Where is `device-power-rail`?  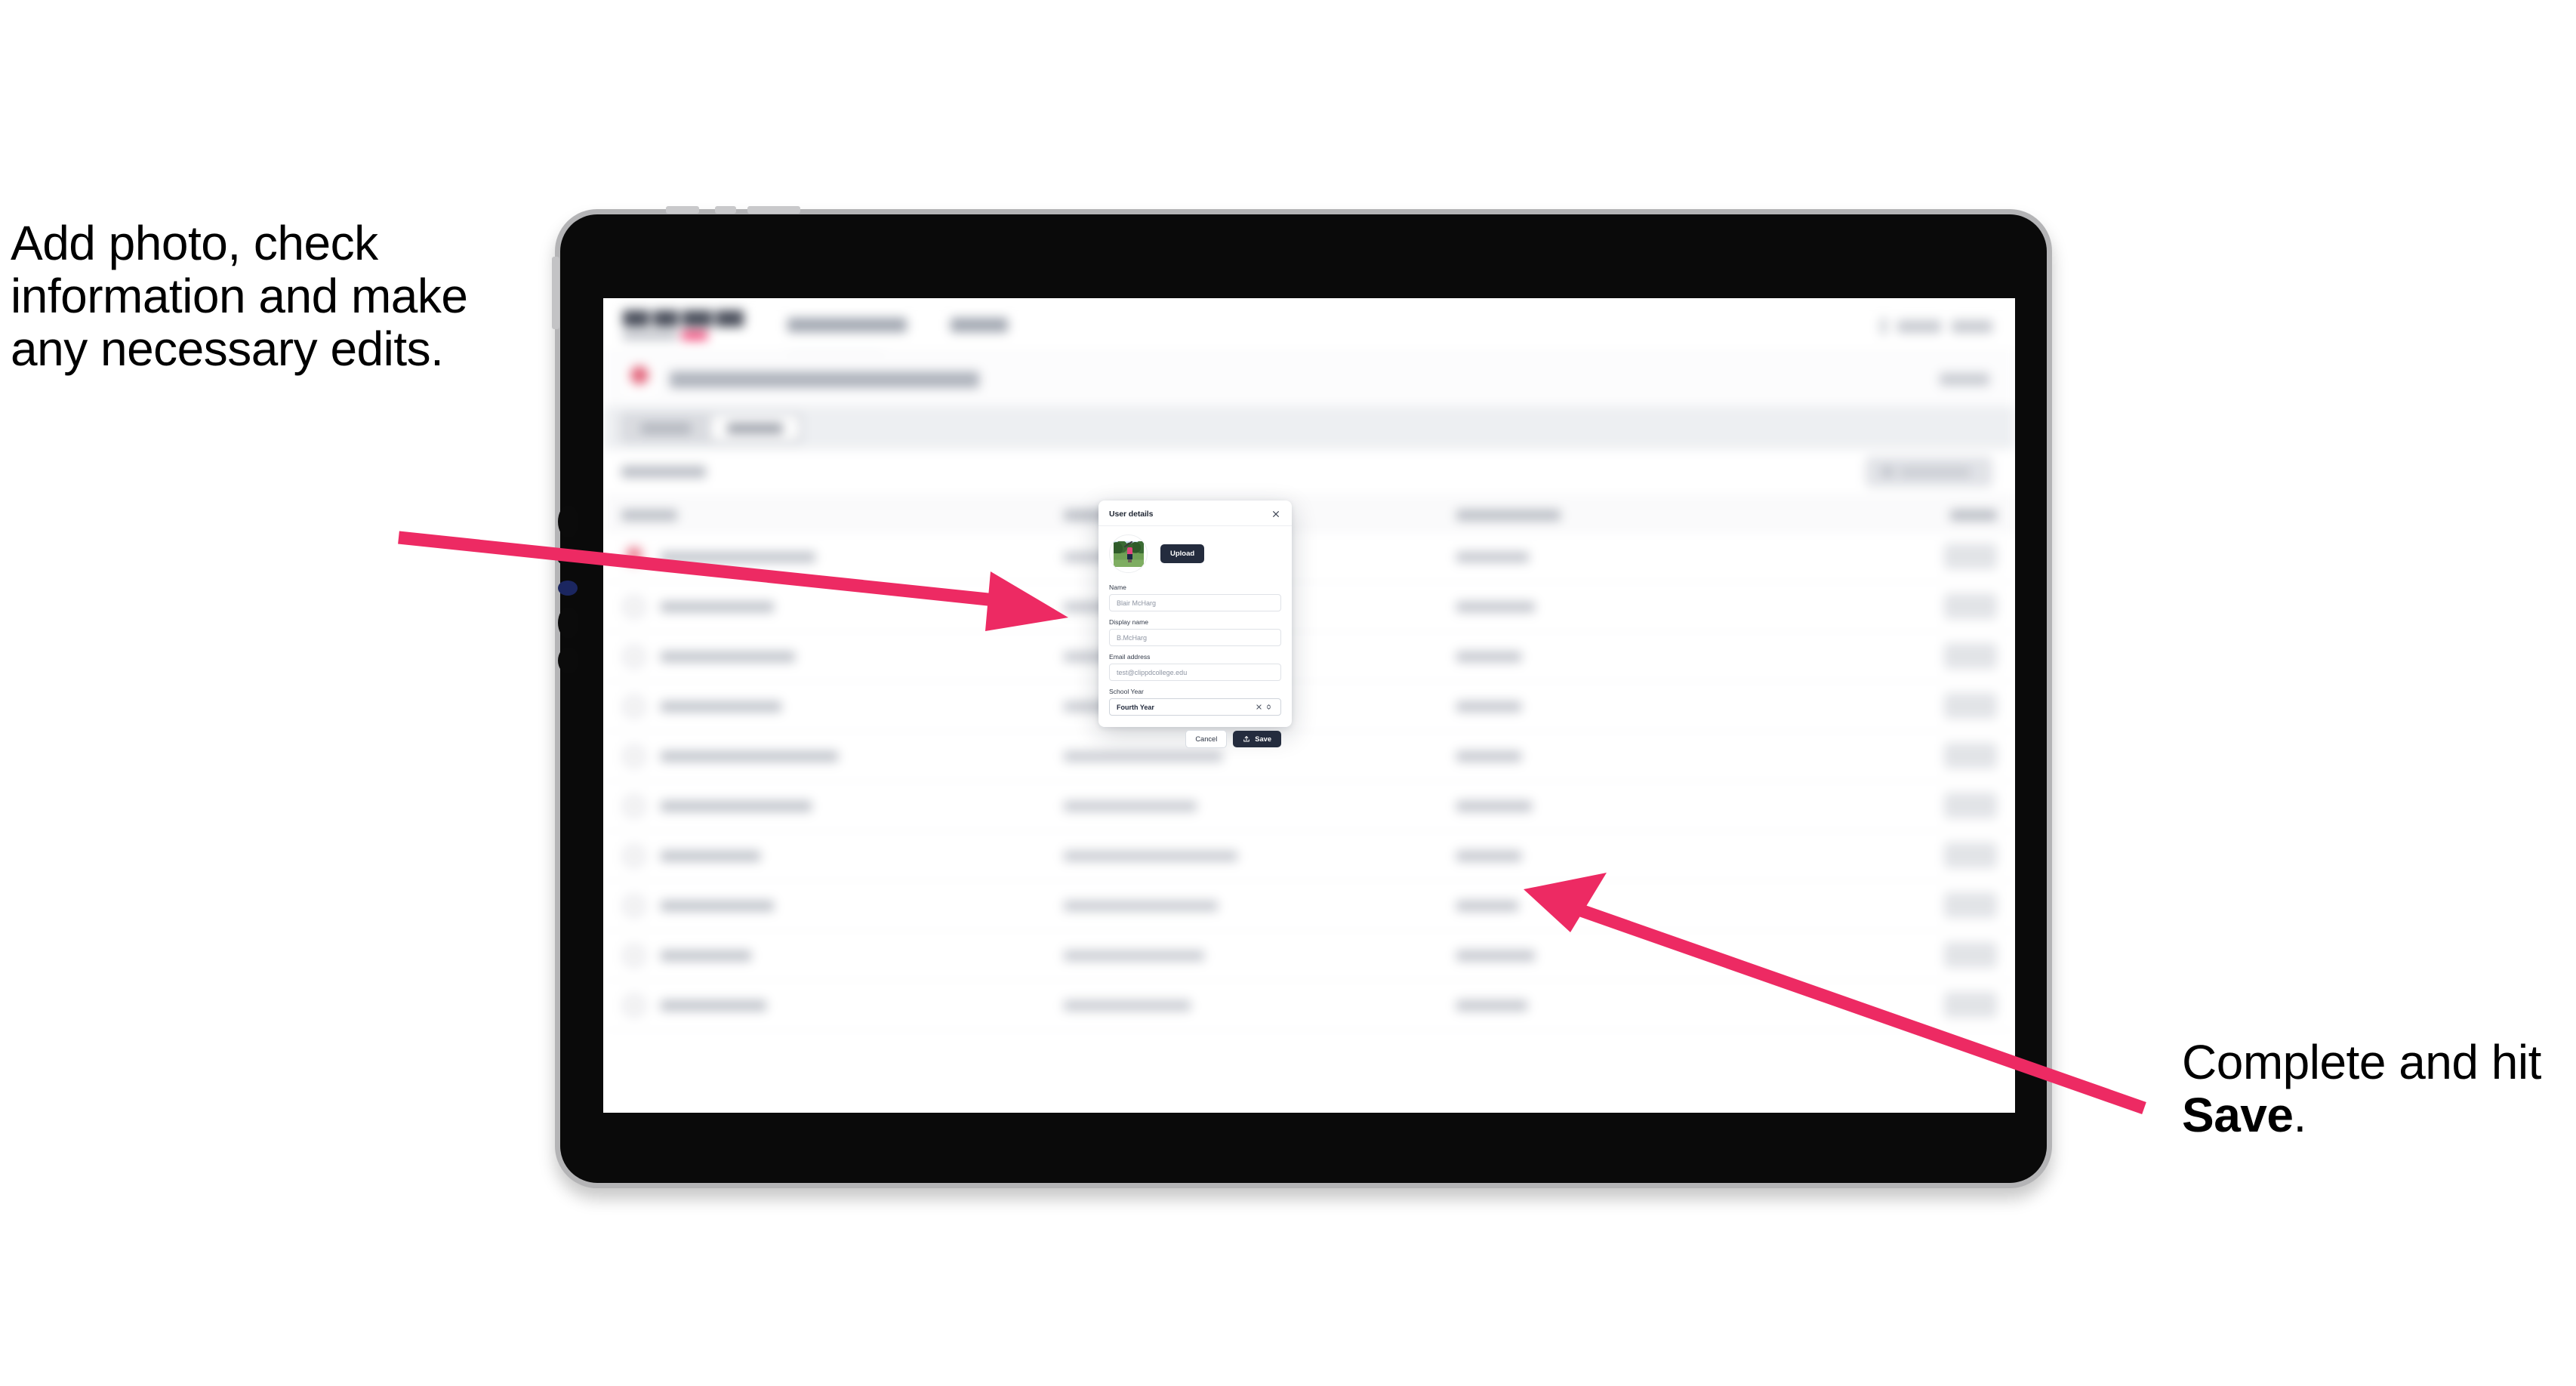
device-power-rail is located at coordinates (555, 293).